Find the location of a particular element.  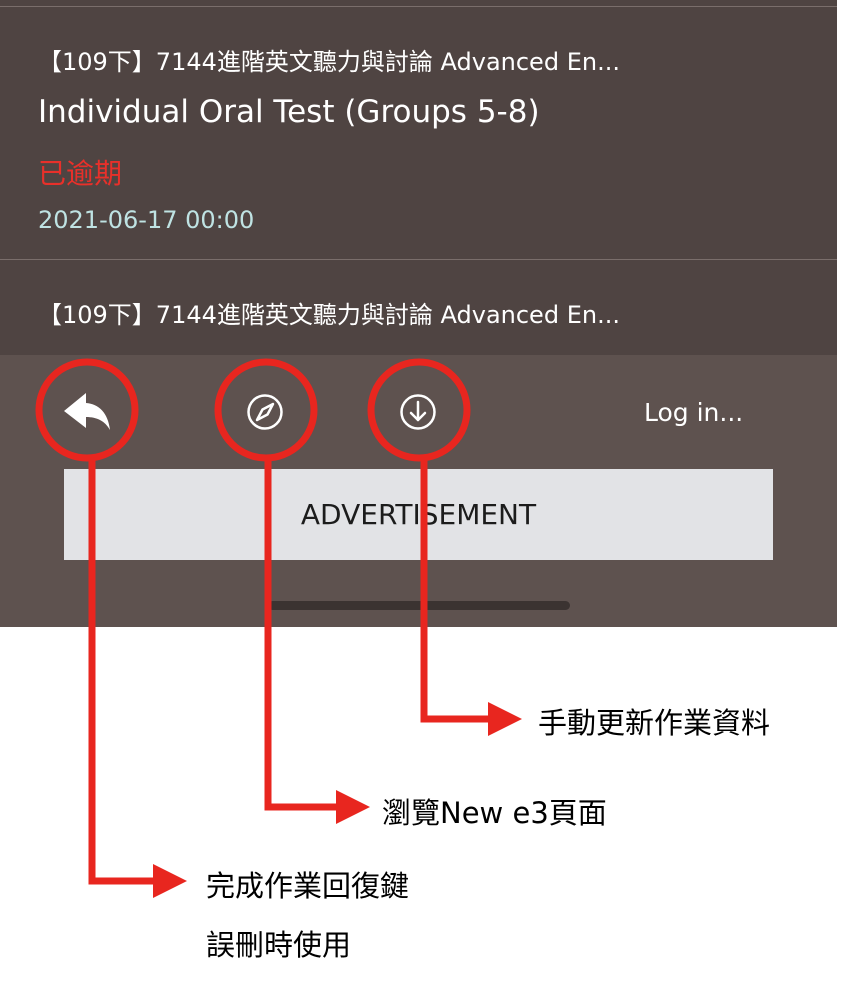

compass-callout-circle is located at coordinates (266, 410).